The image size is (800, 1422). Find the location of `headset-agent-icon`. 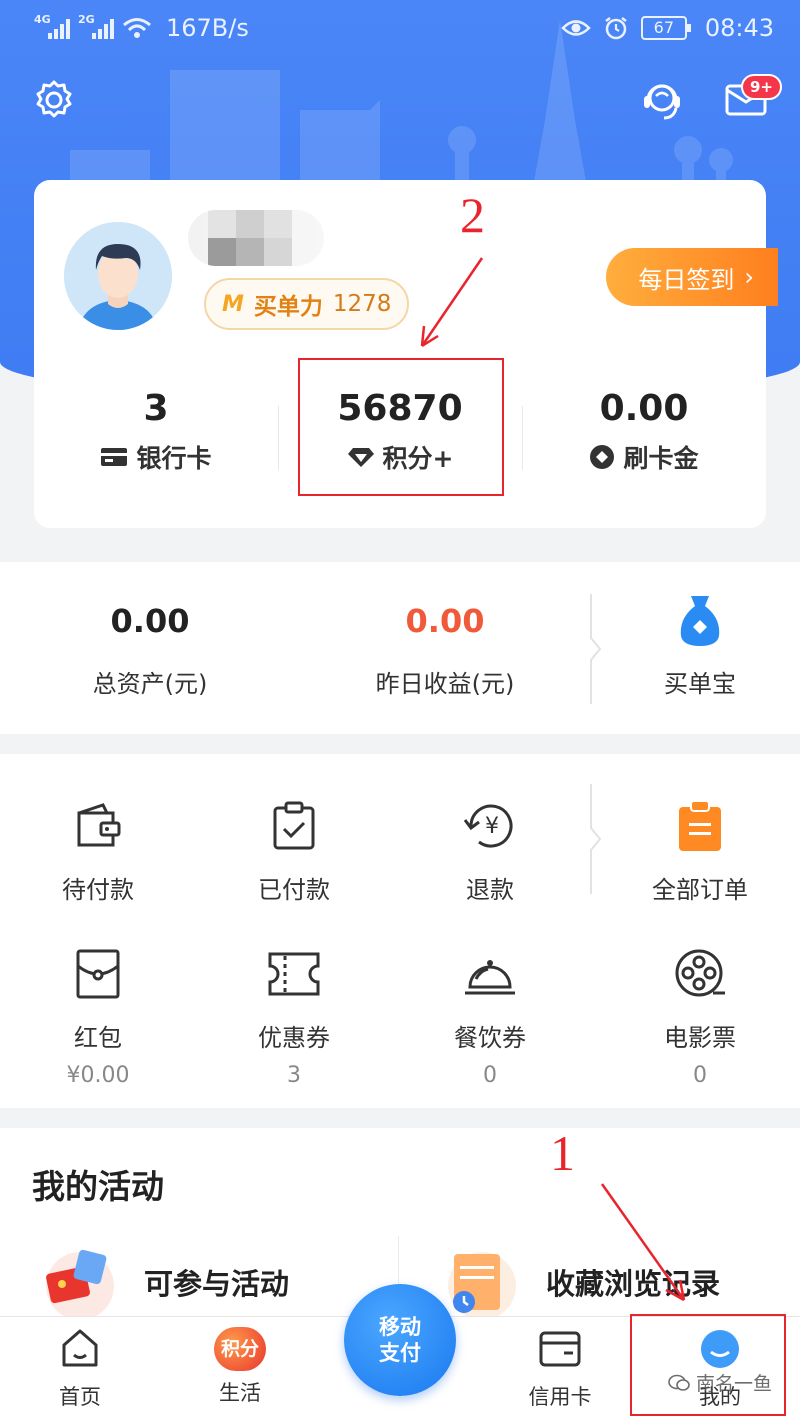

headset-agent-icon is located at coordinates (662, 102).